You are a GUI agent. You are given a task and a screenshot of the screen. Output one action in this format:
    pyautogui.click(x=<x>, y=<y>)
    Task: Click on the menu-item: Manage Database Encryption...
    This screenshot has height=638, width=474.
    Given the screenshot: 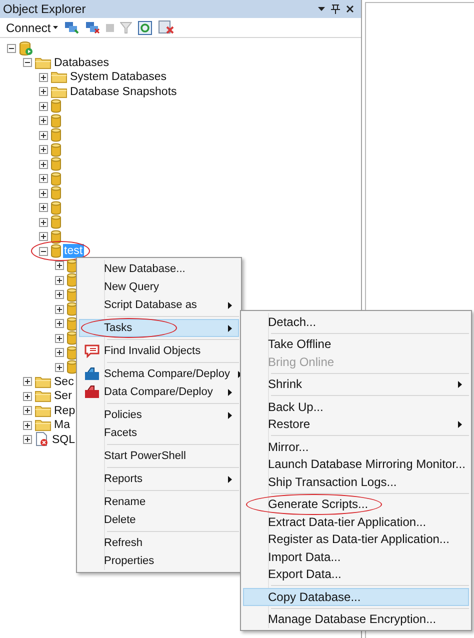 What is the action you would take?
    pyautogui.click(x=356, y=619)
    